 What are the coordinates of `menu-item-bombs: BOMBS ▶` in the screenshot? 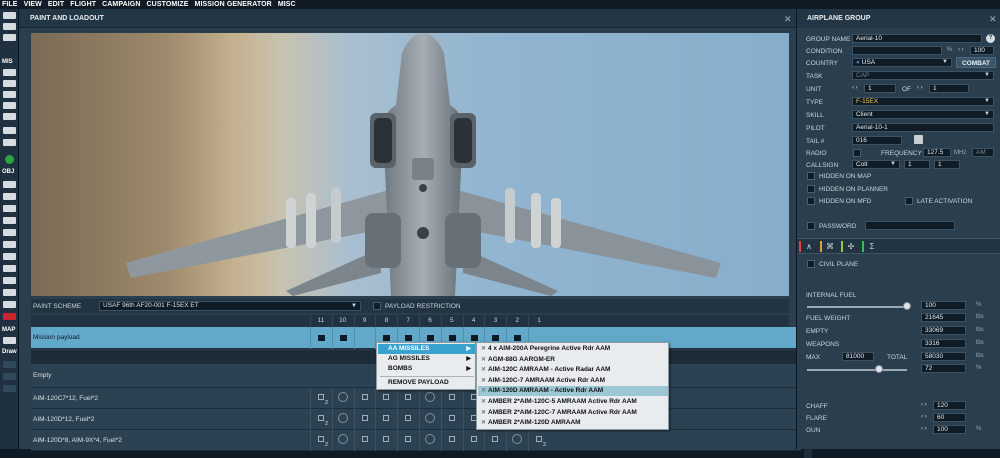 It's located at (426, 369).